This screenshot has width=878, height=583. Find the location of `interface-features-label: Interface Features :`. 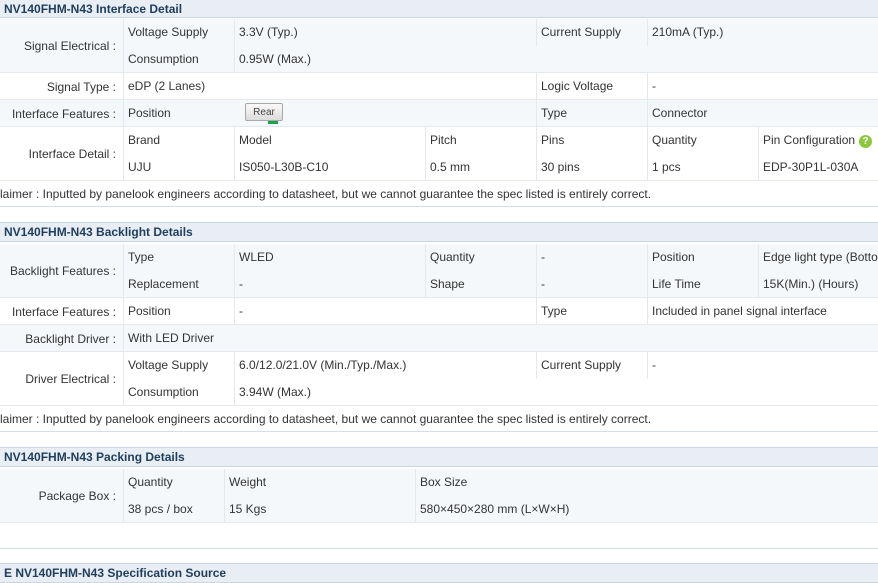

interface-features-label: Interface Features : is located at coordinates (63, 114).